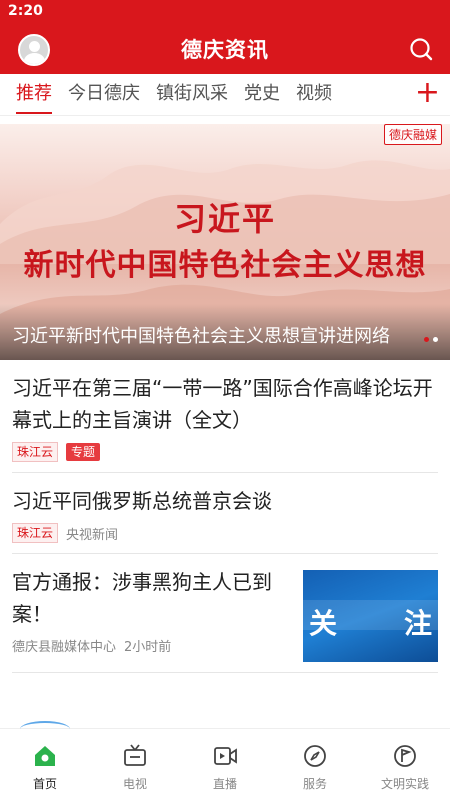 The image size is (450, 800). Describe the element at coordinates (435, 339) in the screenshot. I see `carousel-dot` at that location.